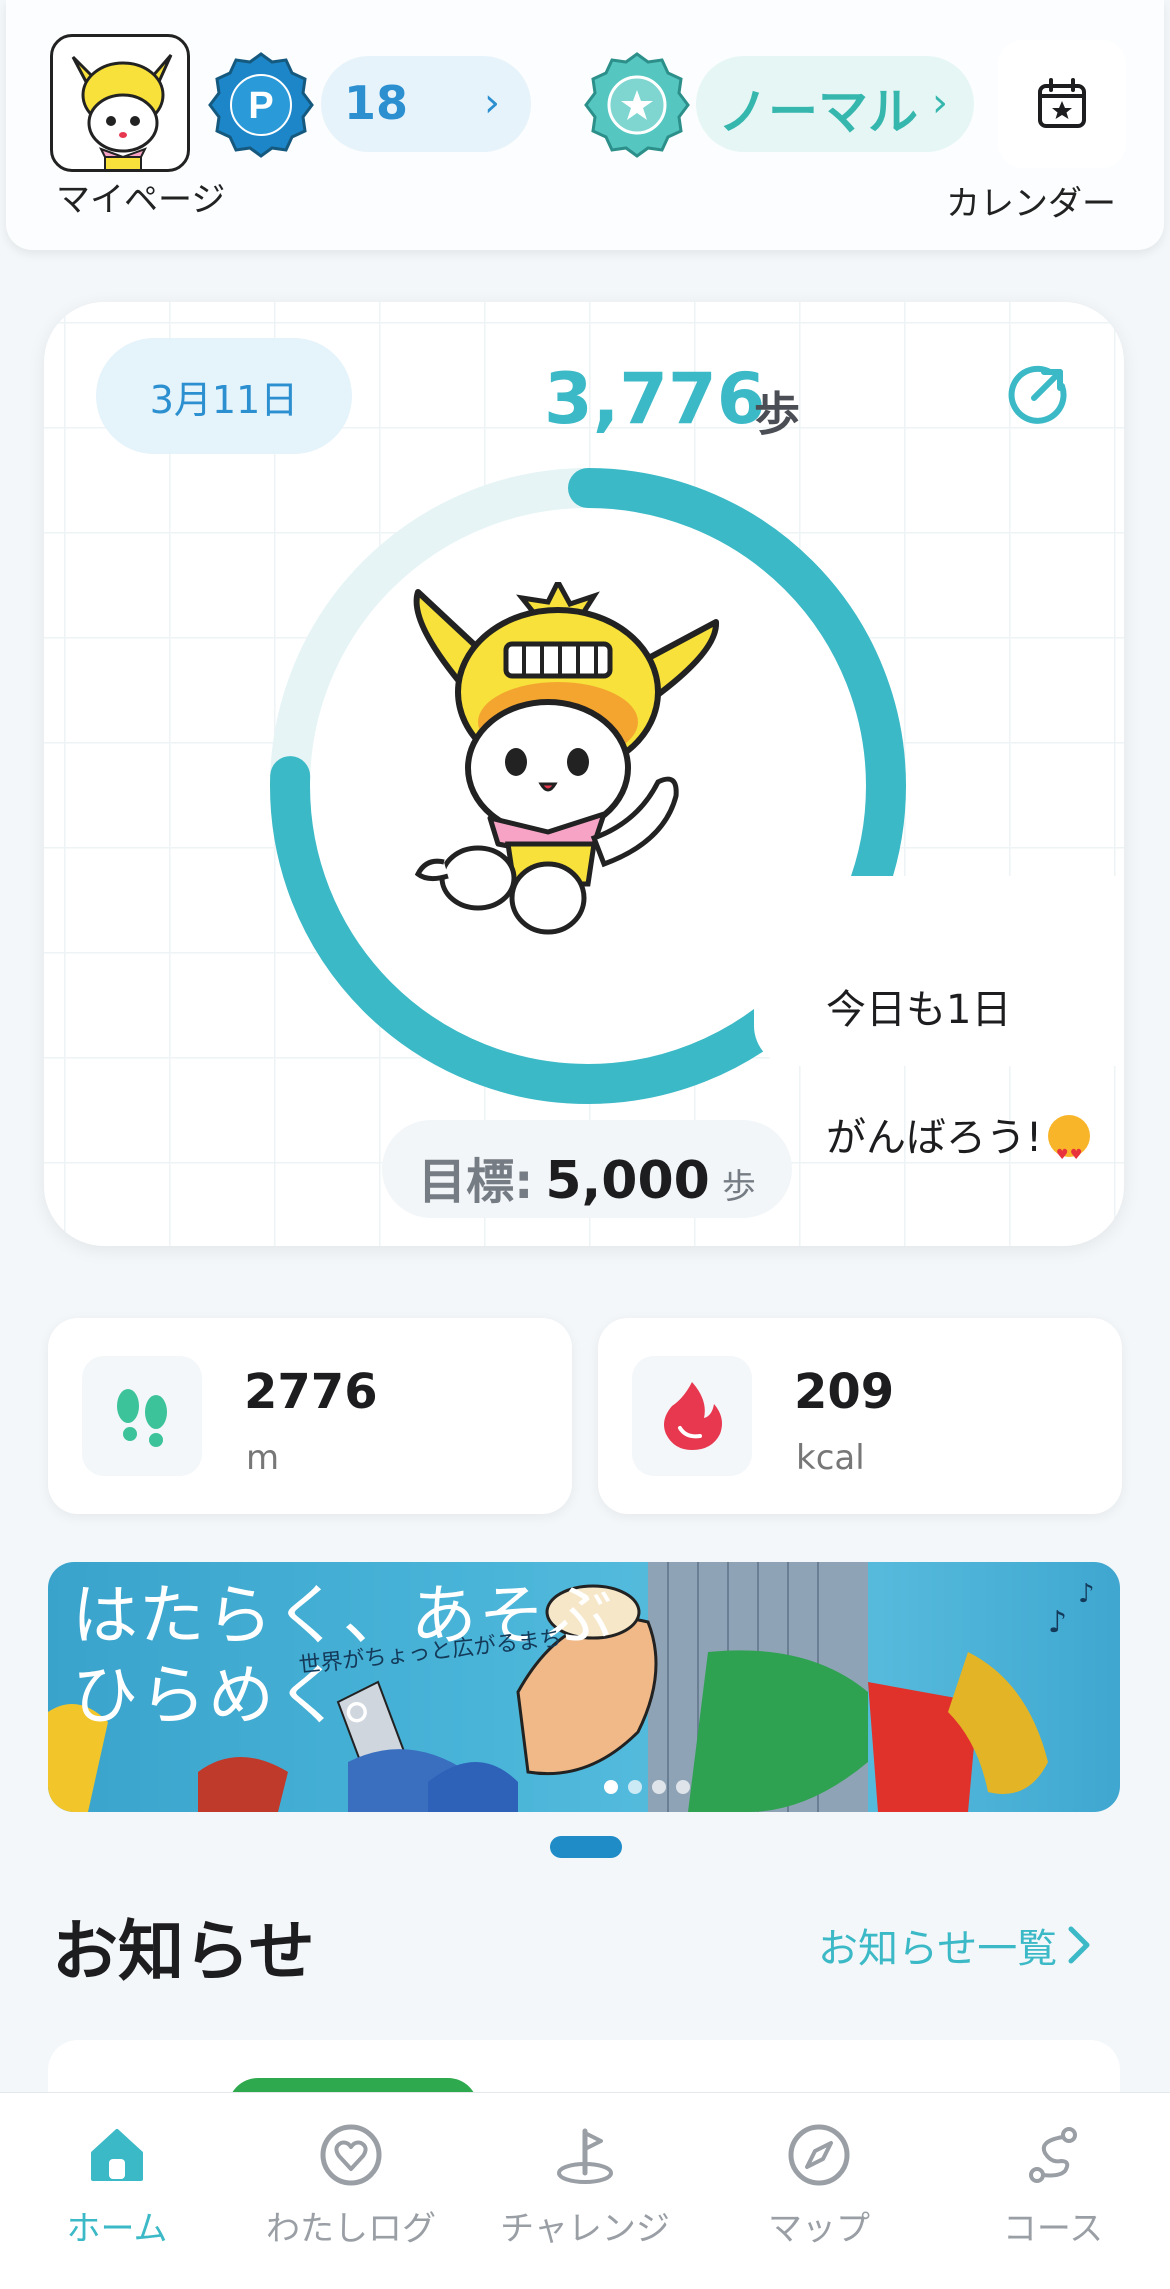 This screenshot has width=1170, height=2289. I want to click on points-badge-icon: P, so click(261, 107).